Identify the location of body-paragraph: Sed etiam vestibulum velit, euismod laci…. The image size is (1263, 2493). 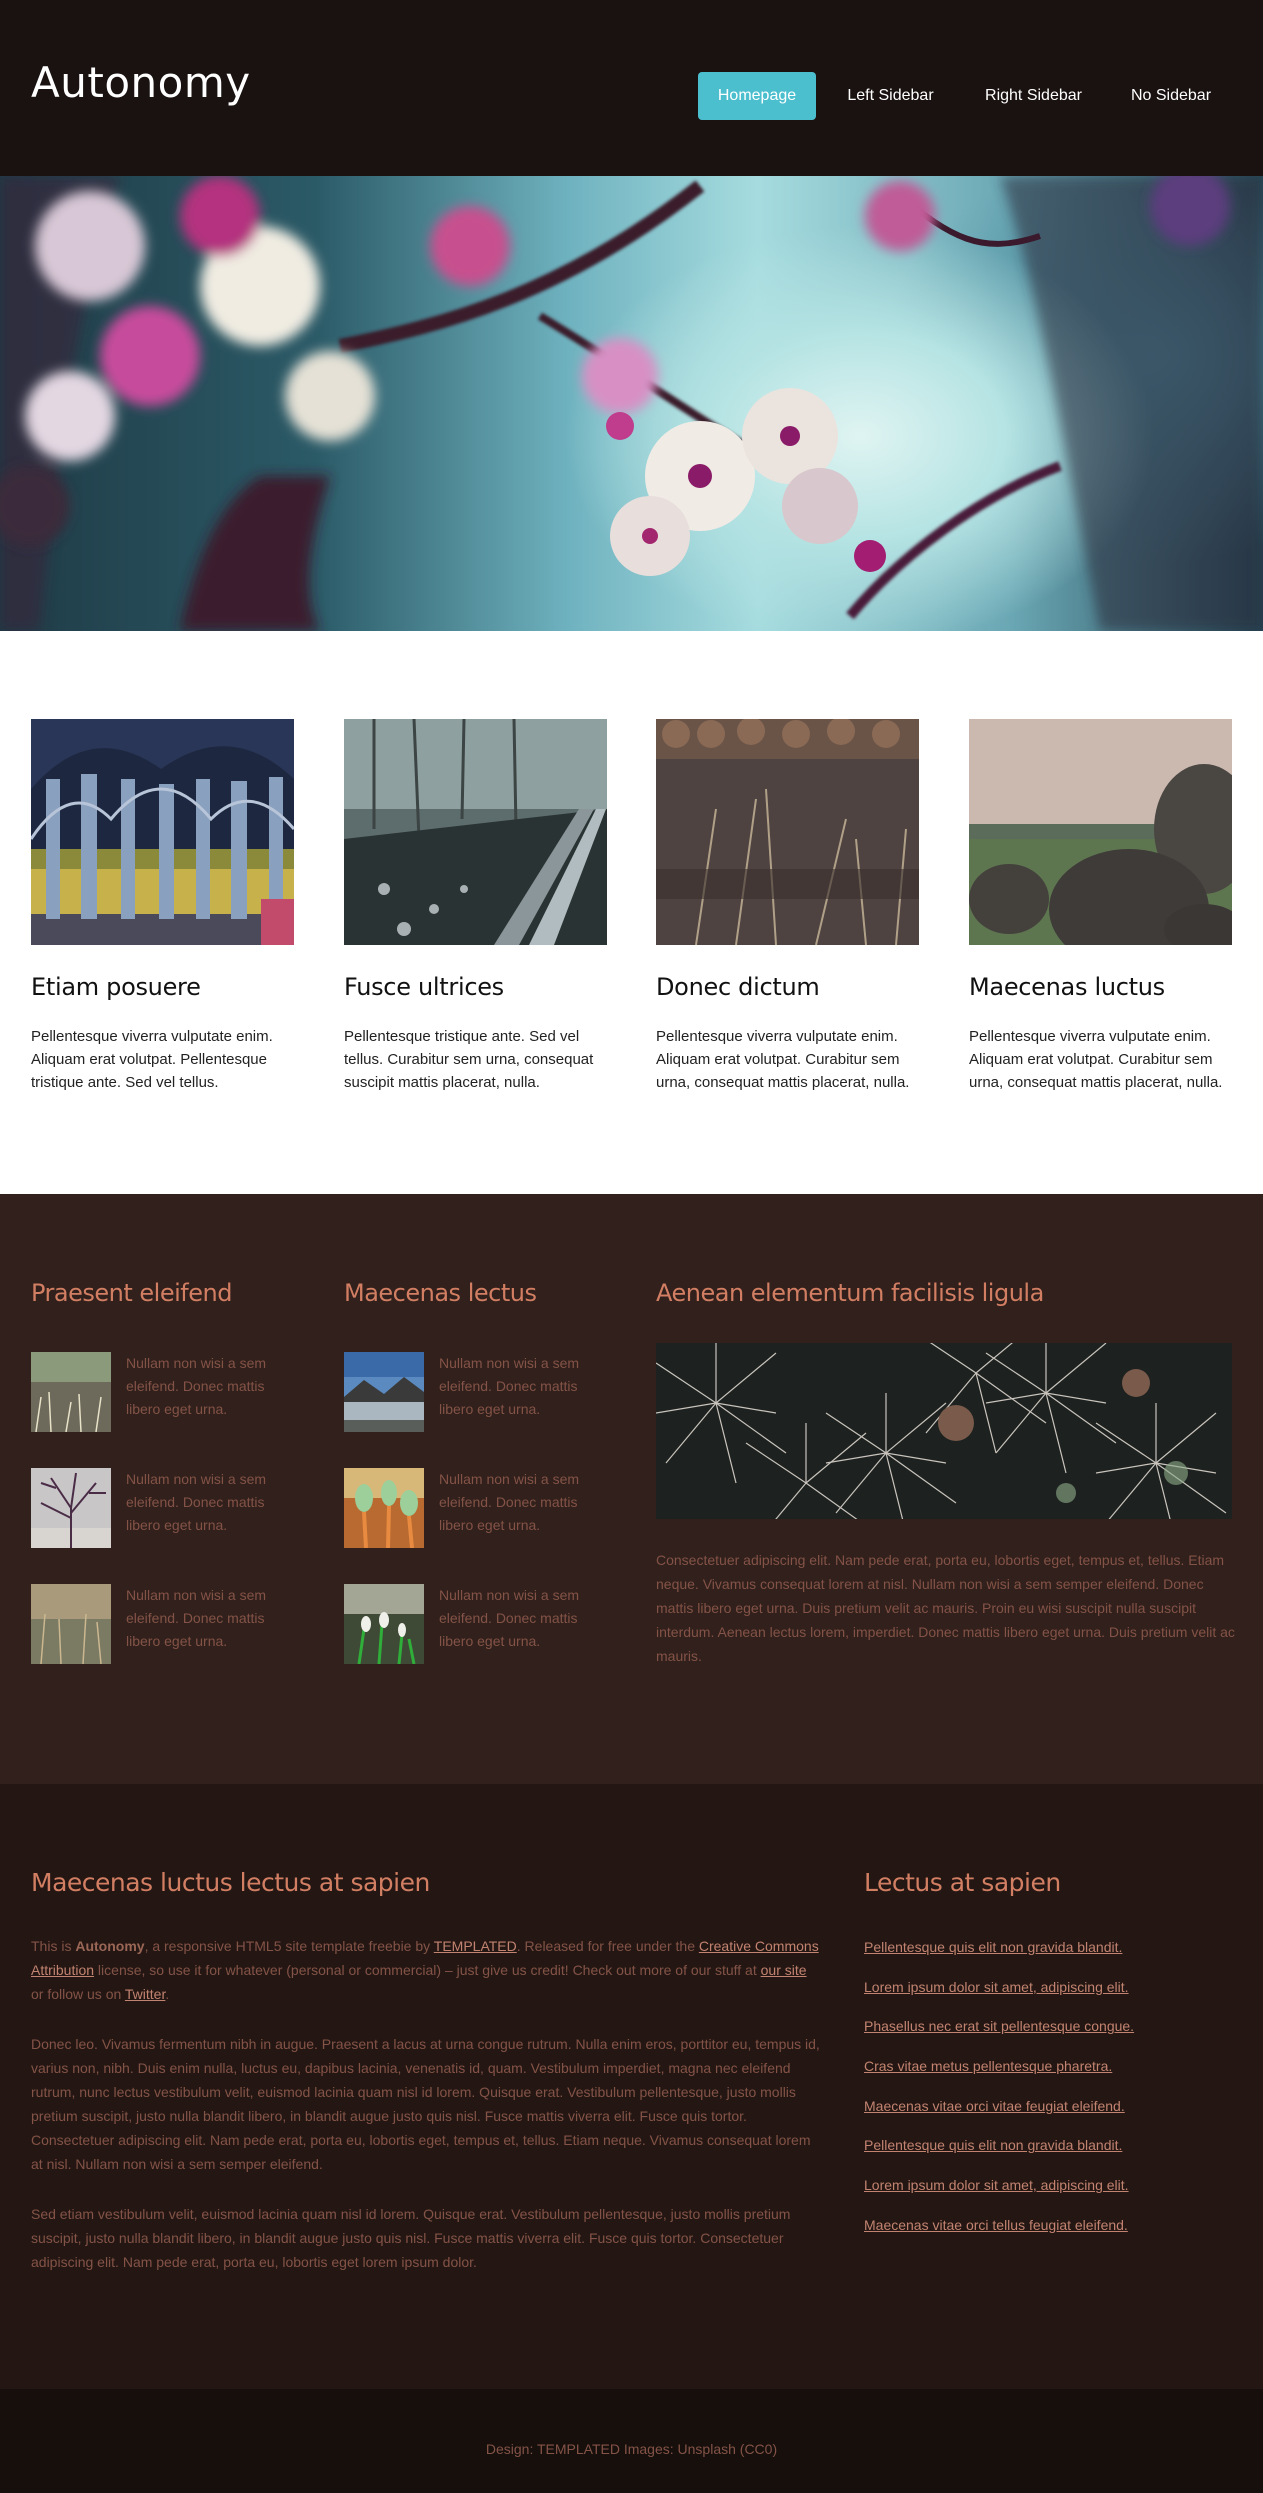
(411, 2238).